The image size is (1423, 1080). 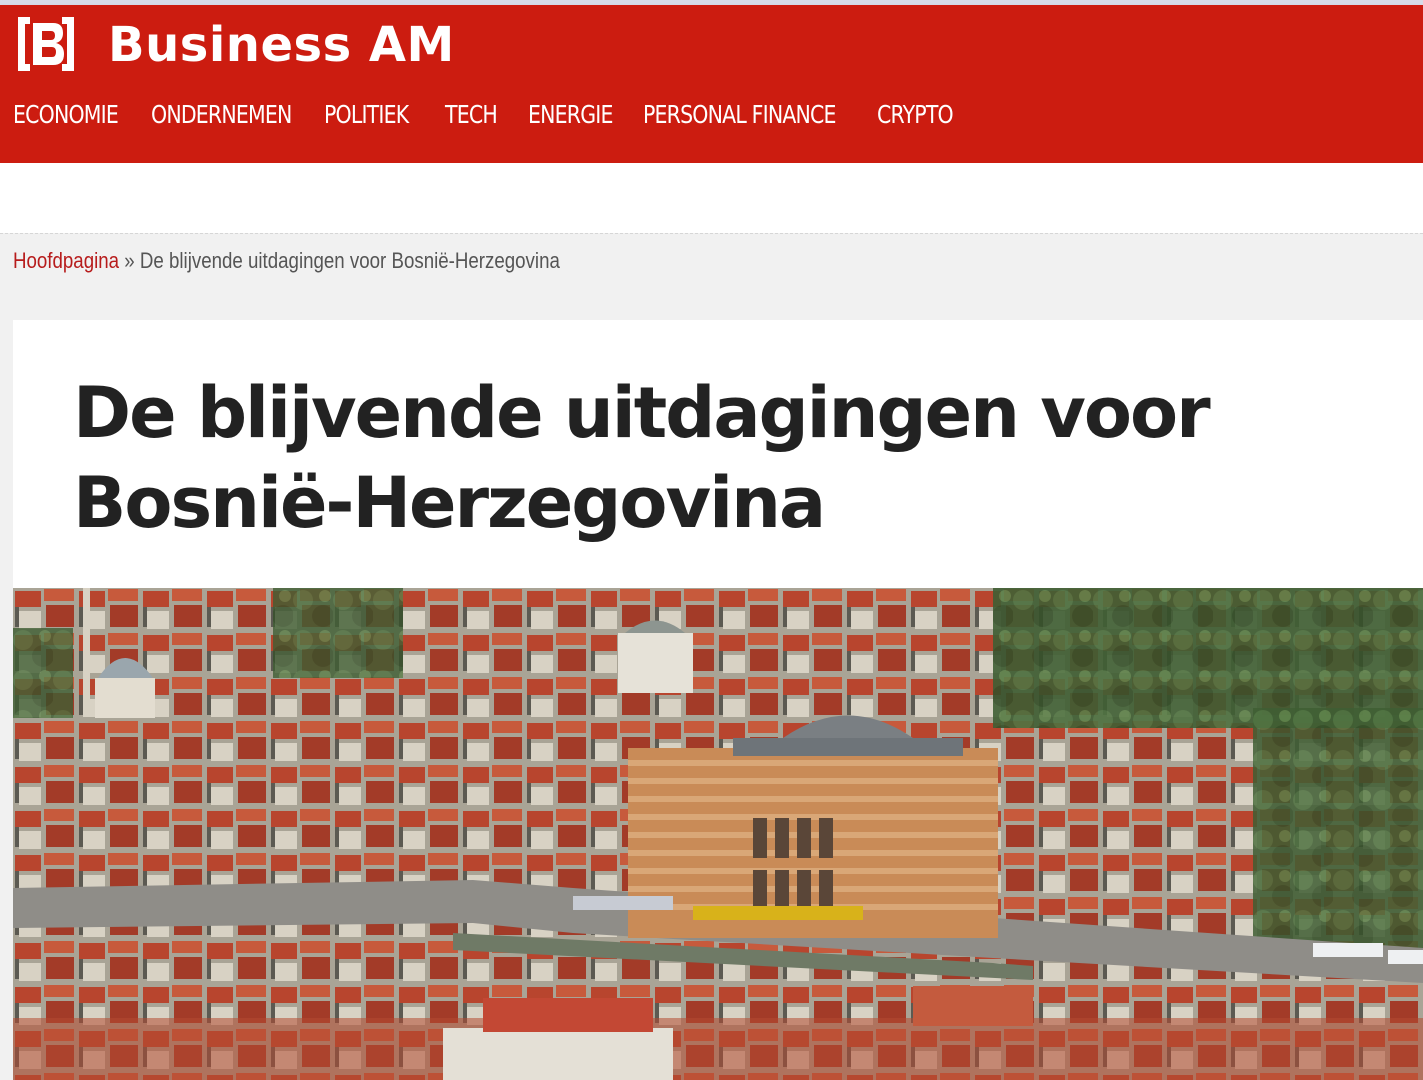 I want to click on logo-icon, so click(x=46, y=44).